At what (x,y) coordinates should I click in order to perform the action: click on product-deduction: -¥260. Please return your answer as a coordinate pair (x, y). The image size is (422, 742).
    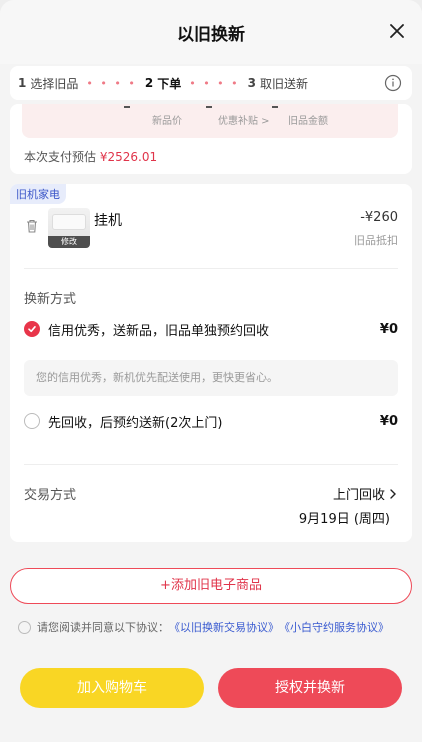
    Looking at the image, I should click on (379, 217).